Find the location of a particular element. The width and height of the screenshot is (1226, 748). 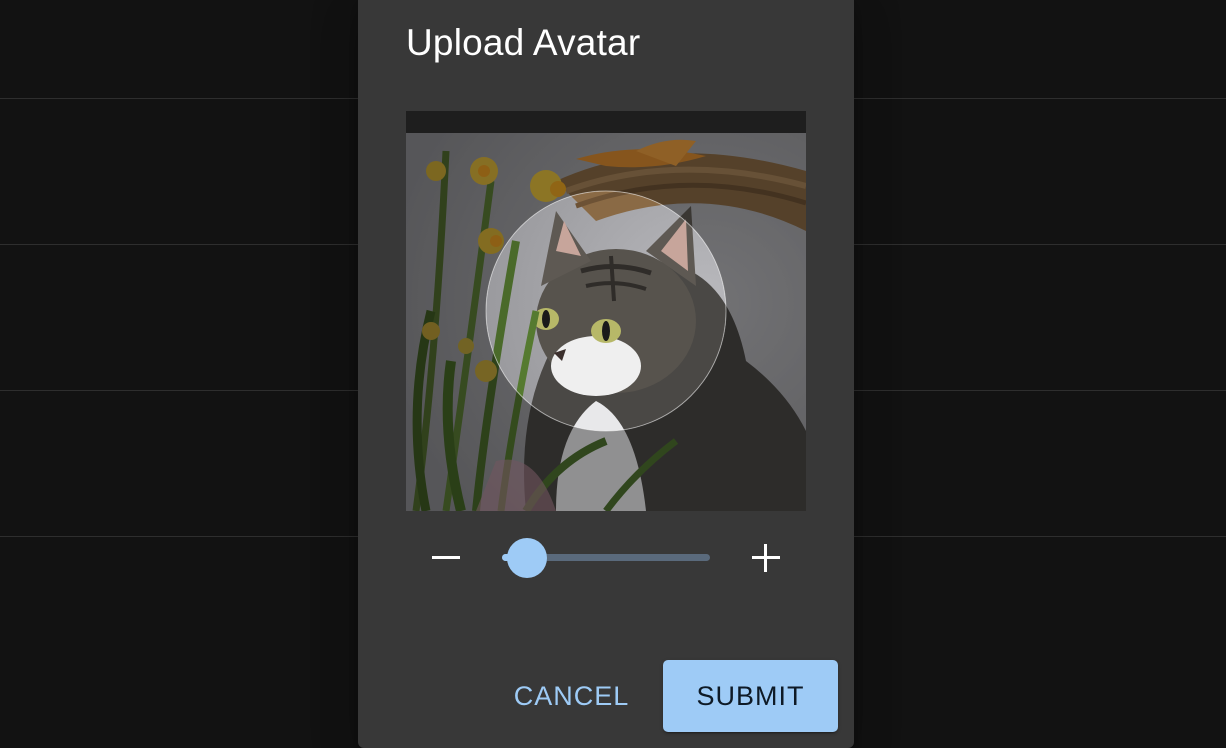

dialog-title: Upload Avatar is located at coordinates (523, 42).